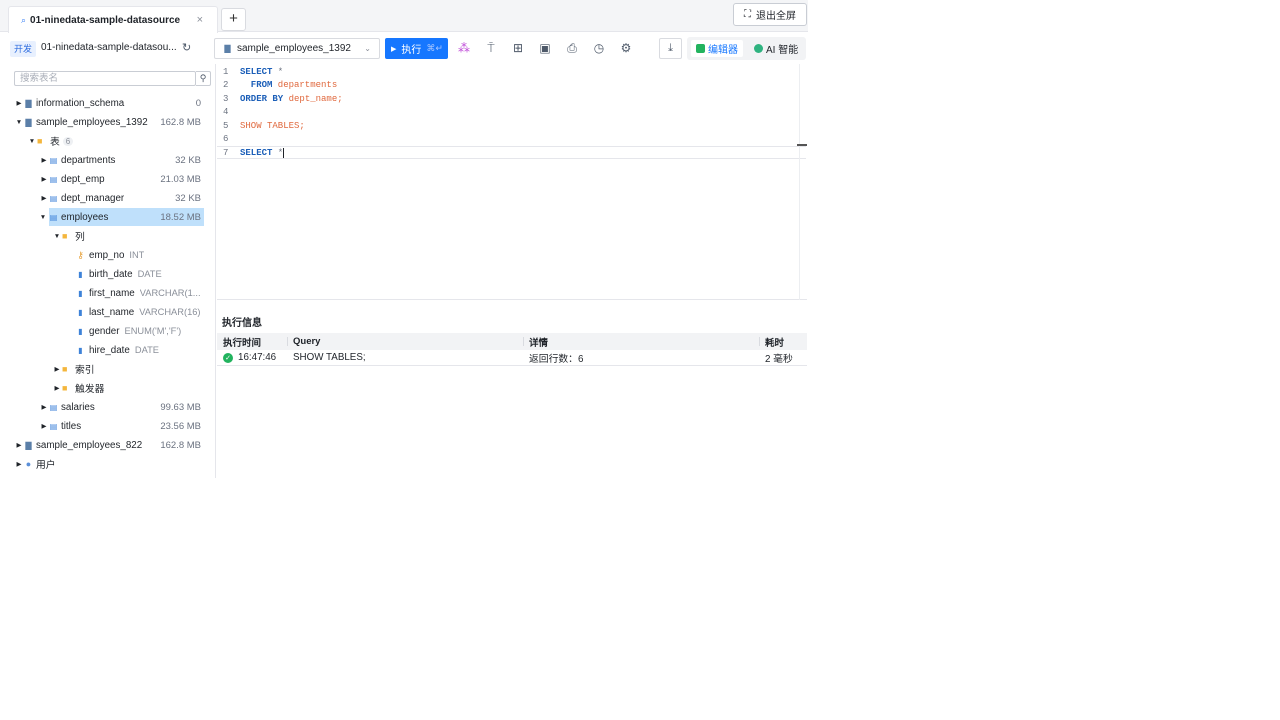 The height and width of the screenshot is (720, 1280). What do you see at coordinates (294, 48) in the screenshot?
I see `database-select-value: sample_employees_1392` at bounding box center [294, 48].